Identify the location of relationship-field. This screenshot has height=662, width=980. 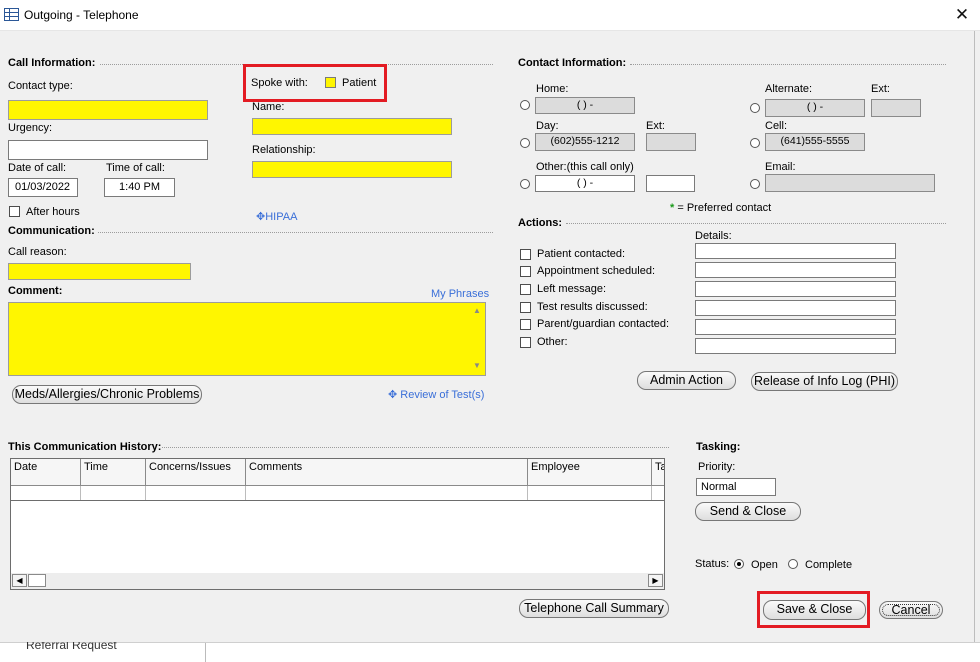
(352, 169).